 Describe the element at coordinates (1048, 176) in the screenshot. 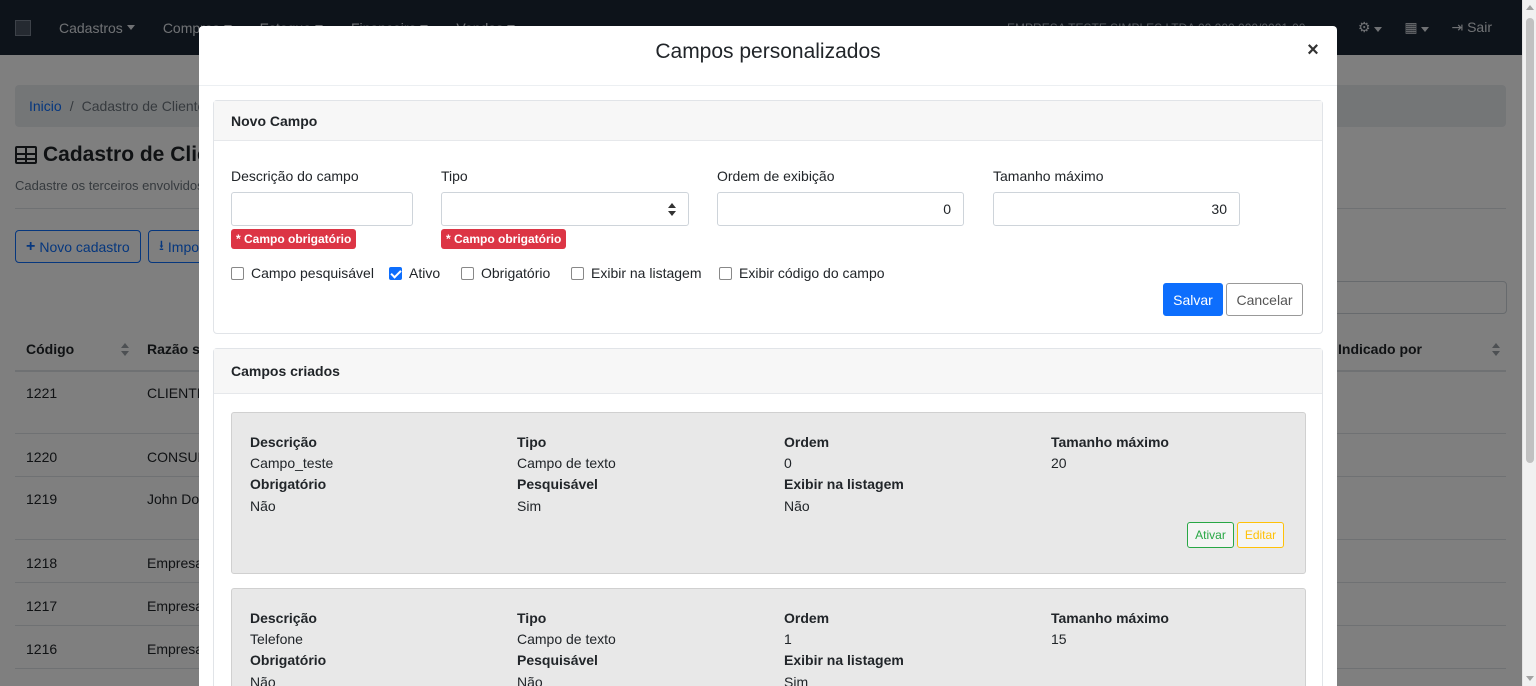

I see `maxlen-label: Tamanho máximo` at that location.